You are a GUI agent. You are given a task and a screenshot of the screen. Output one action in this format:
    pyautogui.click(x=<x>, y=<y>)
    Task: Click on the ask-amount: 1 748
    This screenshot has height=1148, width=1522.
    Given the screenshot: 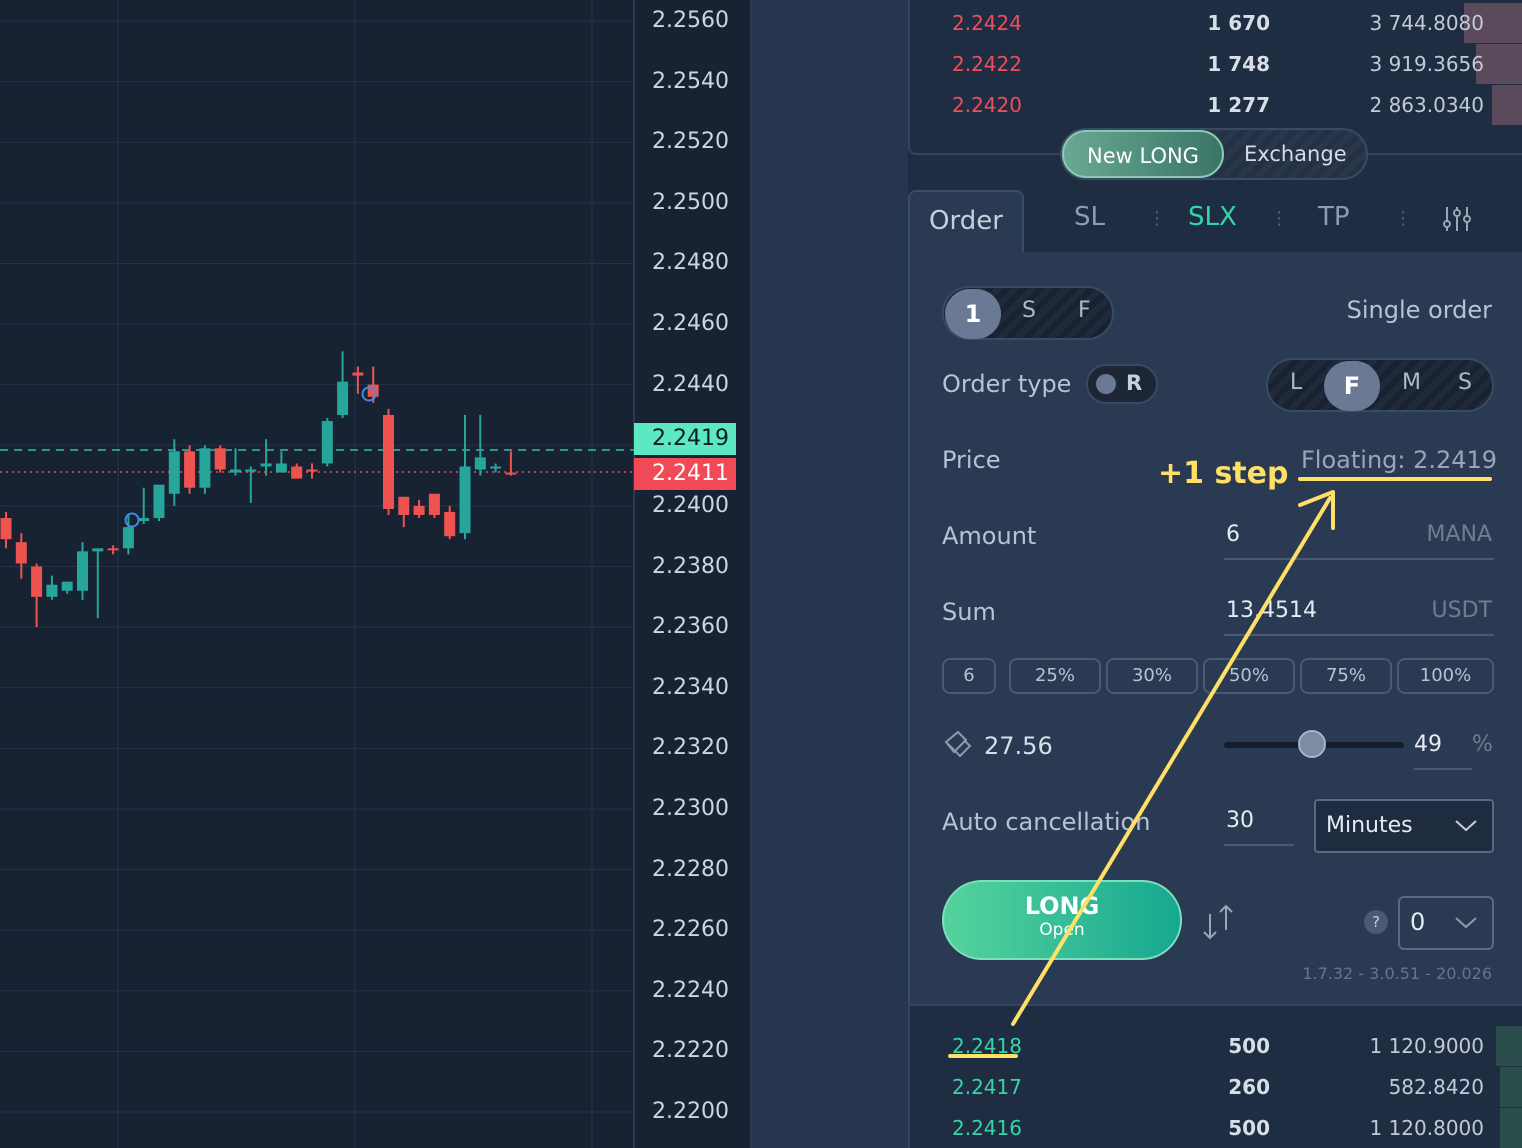 What is the action you would take?
    pyautogui.click(x=1238, y=64)
    